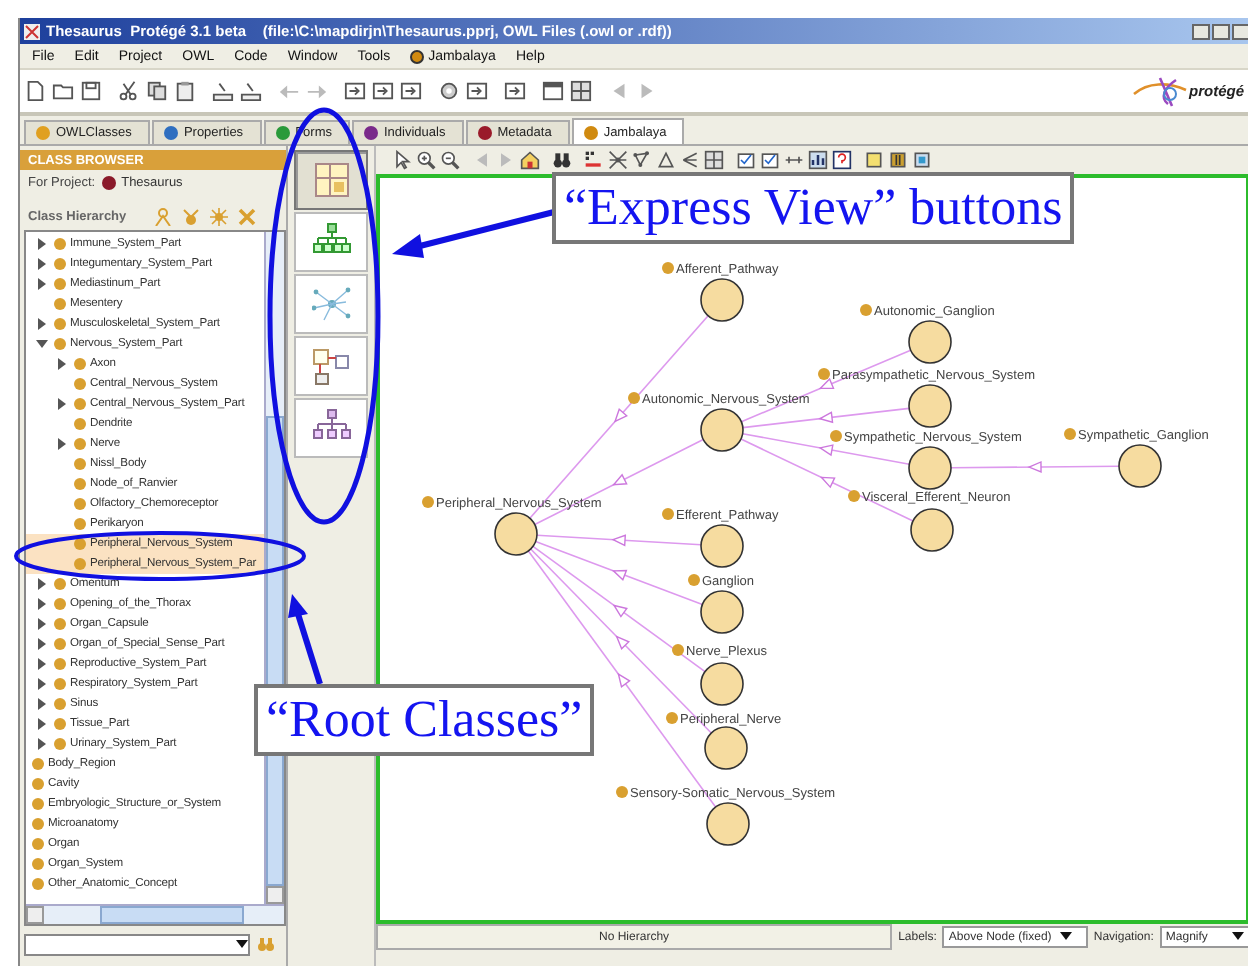 This screenshot has width=1248, height=966. What do you see at coordinates (35, 91) in the screenshot?
I see `document-icon` at bounding box center [35, 91].